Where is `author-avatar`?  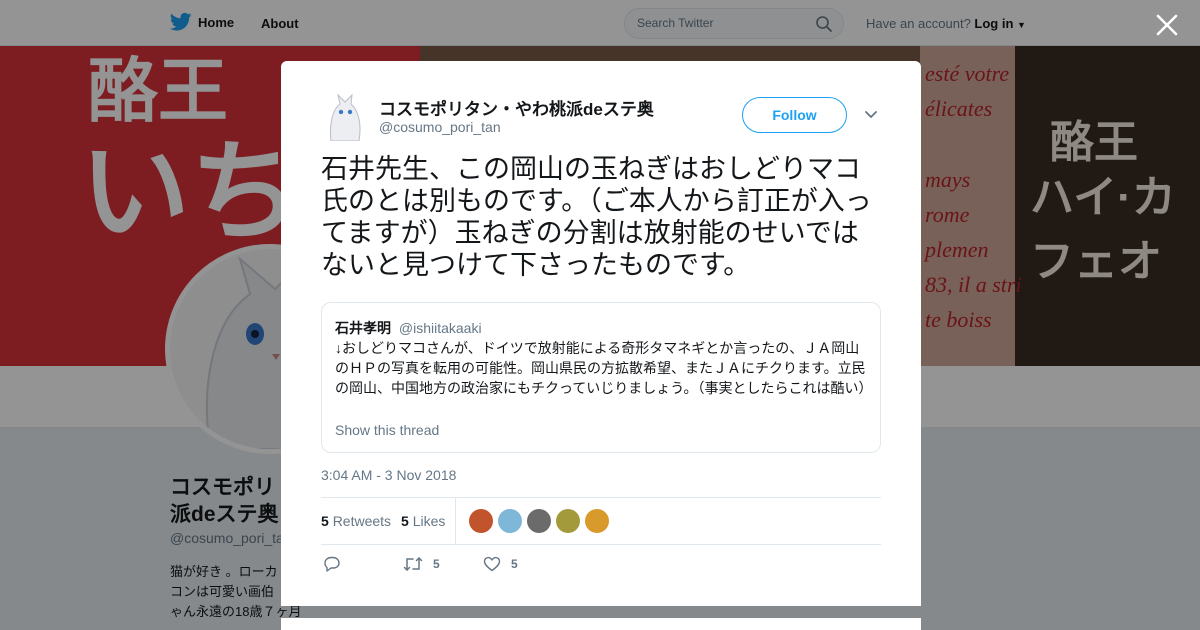 author-avatar is located at coordinates (345, 117).